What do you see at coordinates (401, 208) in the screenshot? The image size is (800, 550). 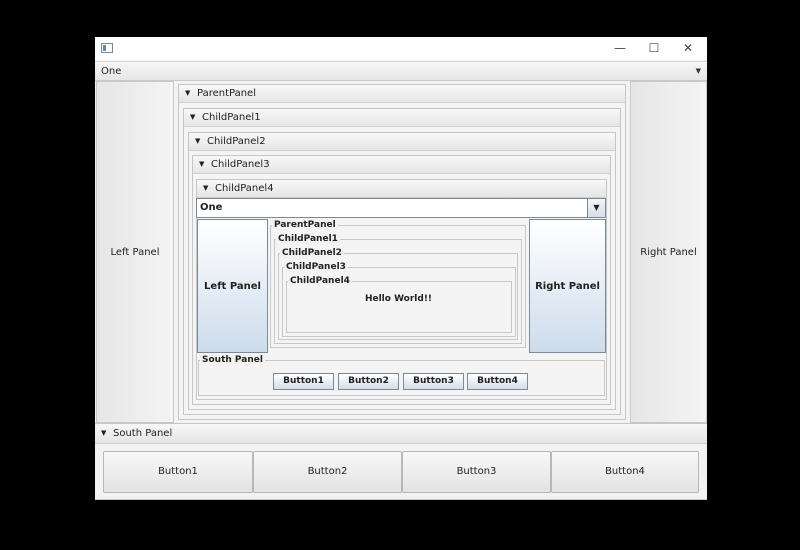 I see `swing-combo-box: One ▼` at bounding box center [401, 208].